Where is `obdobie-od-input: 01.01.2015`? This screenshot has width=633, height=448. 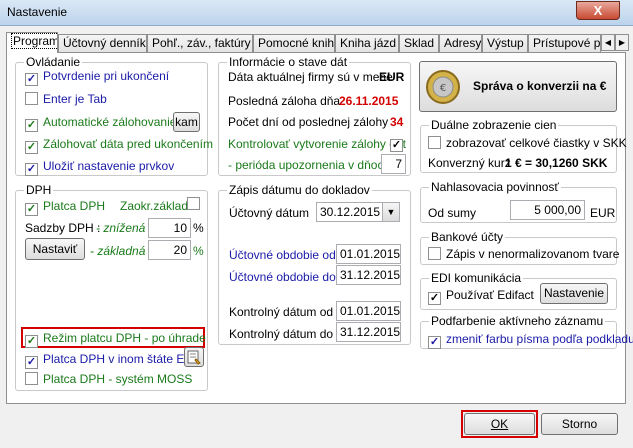
obdobie-od-input: 01.01.2015 is located at coordinates (368, 254).